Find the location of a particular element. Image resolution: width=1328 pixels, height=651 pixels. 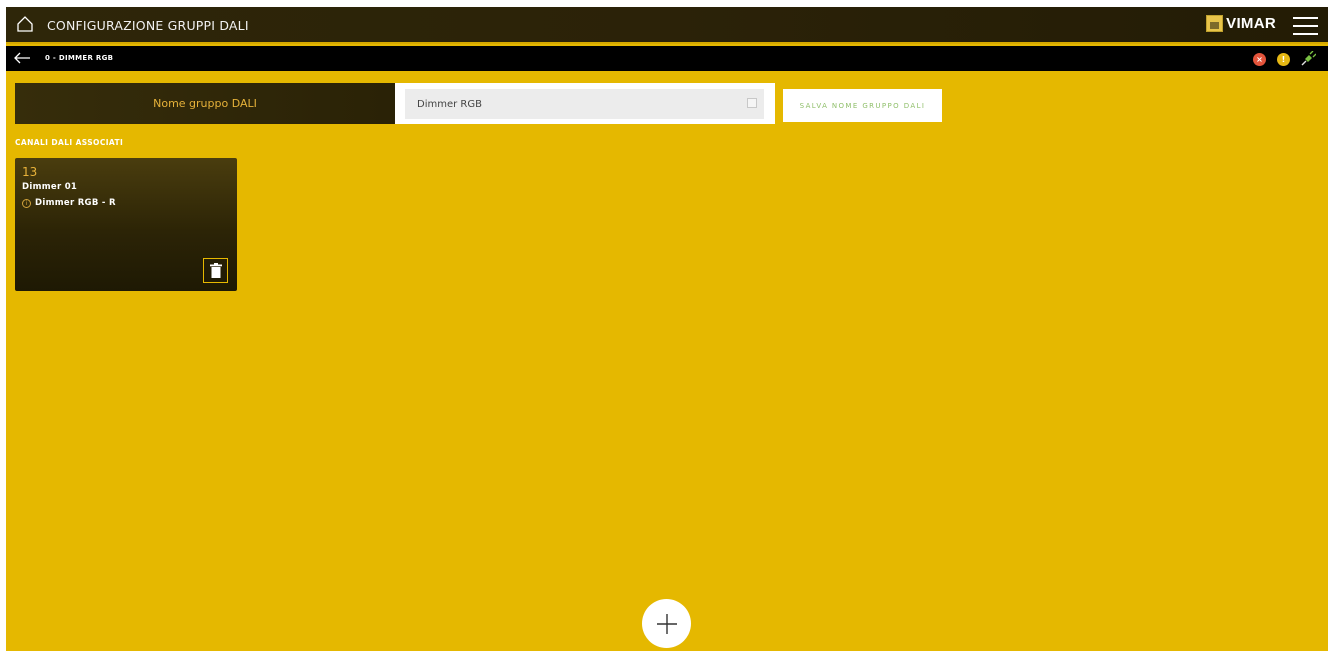

trash-icon is located at coordinates (215, 270).